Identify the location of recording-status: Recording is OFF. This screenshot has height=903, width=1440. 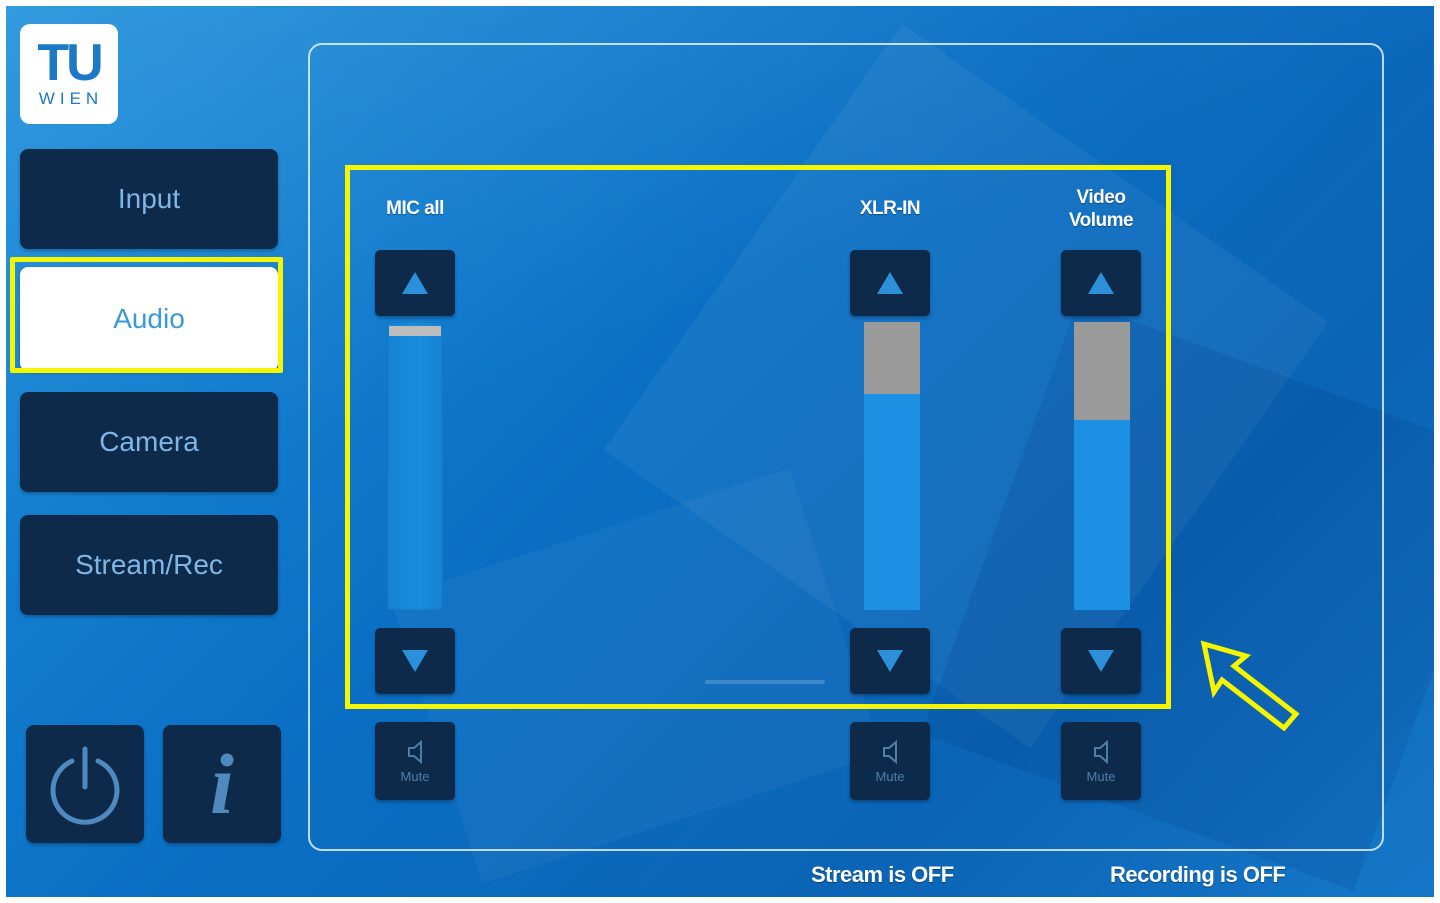
(1198, 874).